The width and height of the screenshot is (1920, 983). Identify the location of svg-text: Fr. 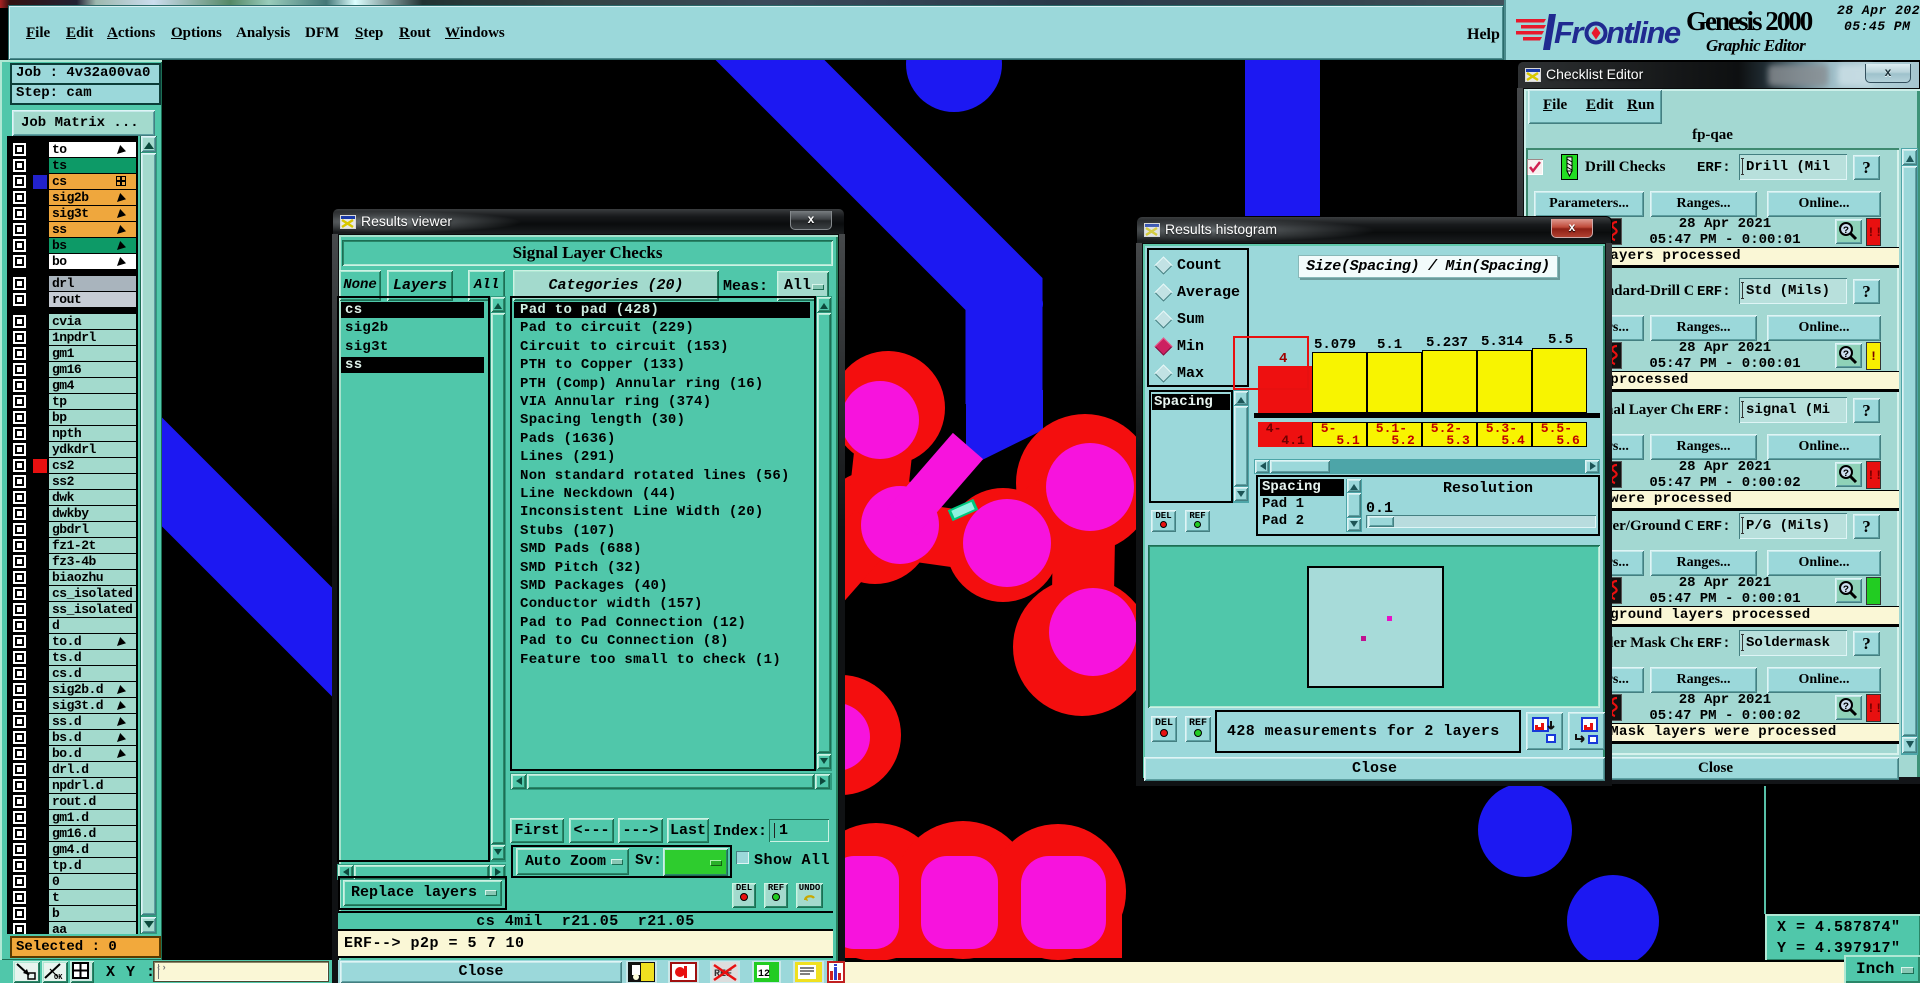
(1569, 32).